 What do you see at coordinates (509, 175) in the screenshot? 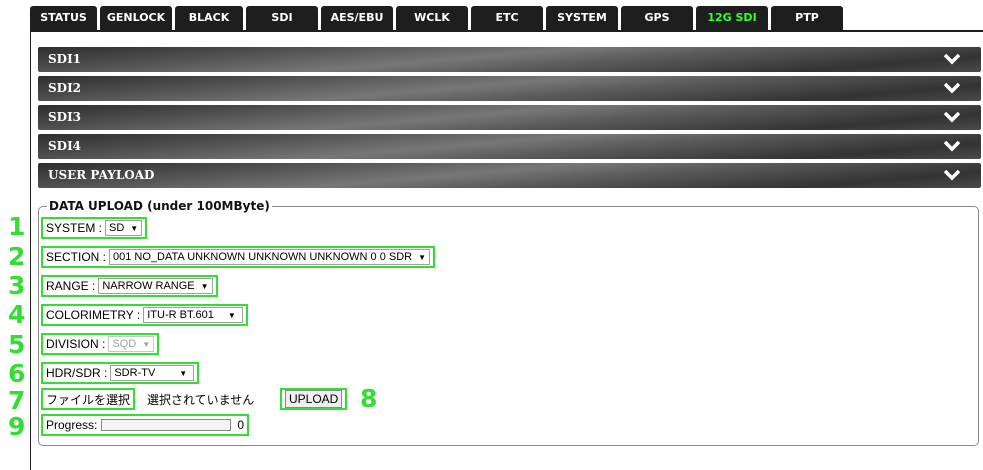
I see `accordion-user-payload: USER PAYLOAD` at bounding box center [509, 175].